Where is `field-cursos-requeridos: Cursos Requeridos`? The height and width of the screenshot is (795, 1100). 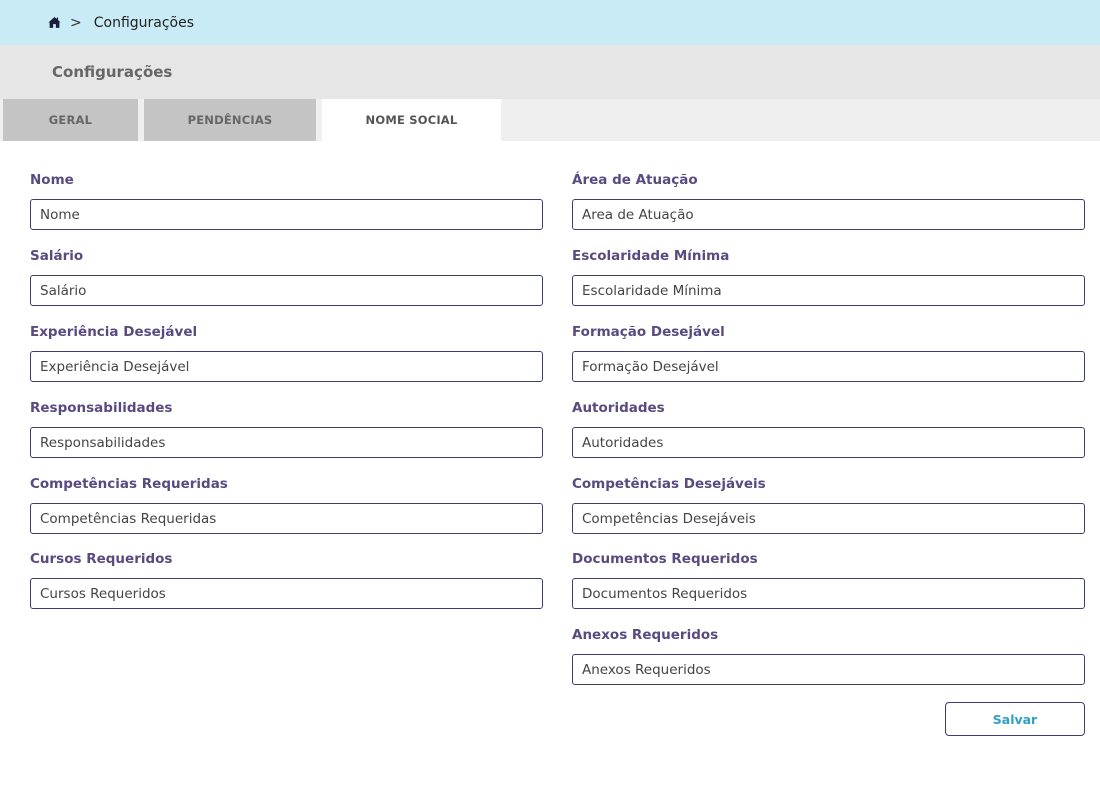 field-cursos-requeridos: Cursos Requeridos is located at coordinates (286, 579).